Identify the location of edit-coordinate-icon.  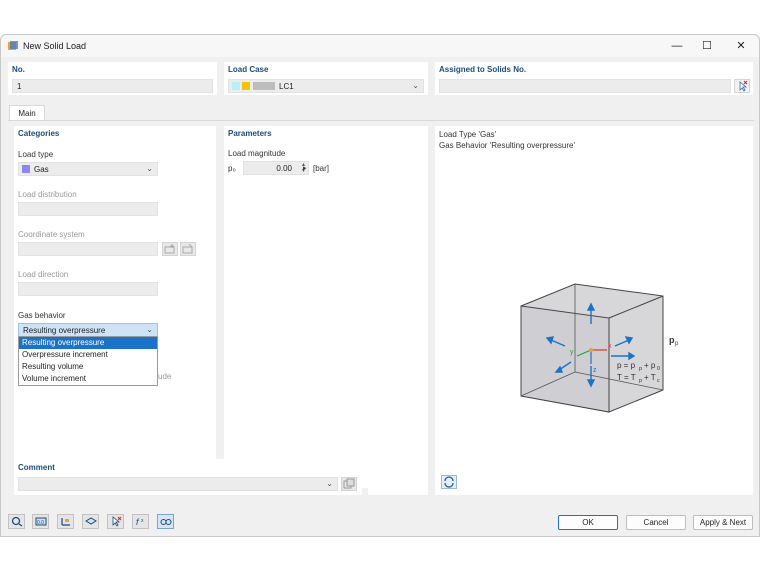
(187, 248).